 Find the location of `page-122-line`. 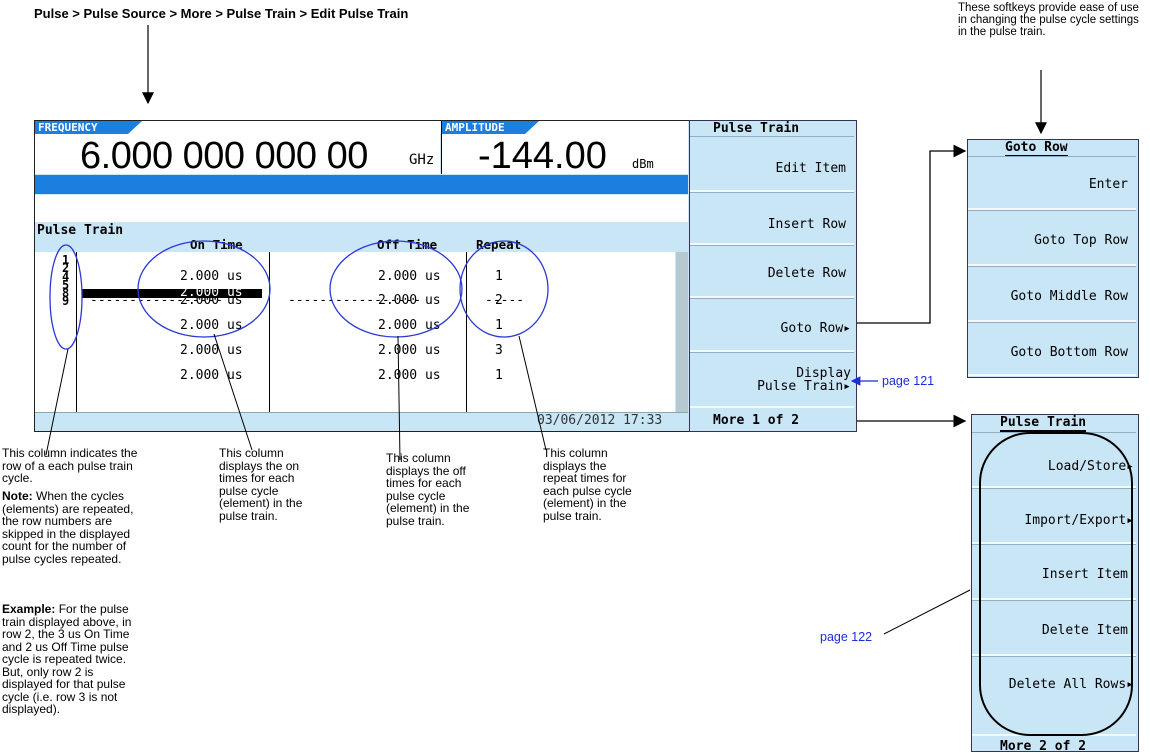

page-122-line is located at coordinates (927, 612).